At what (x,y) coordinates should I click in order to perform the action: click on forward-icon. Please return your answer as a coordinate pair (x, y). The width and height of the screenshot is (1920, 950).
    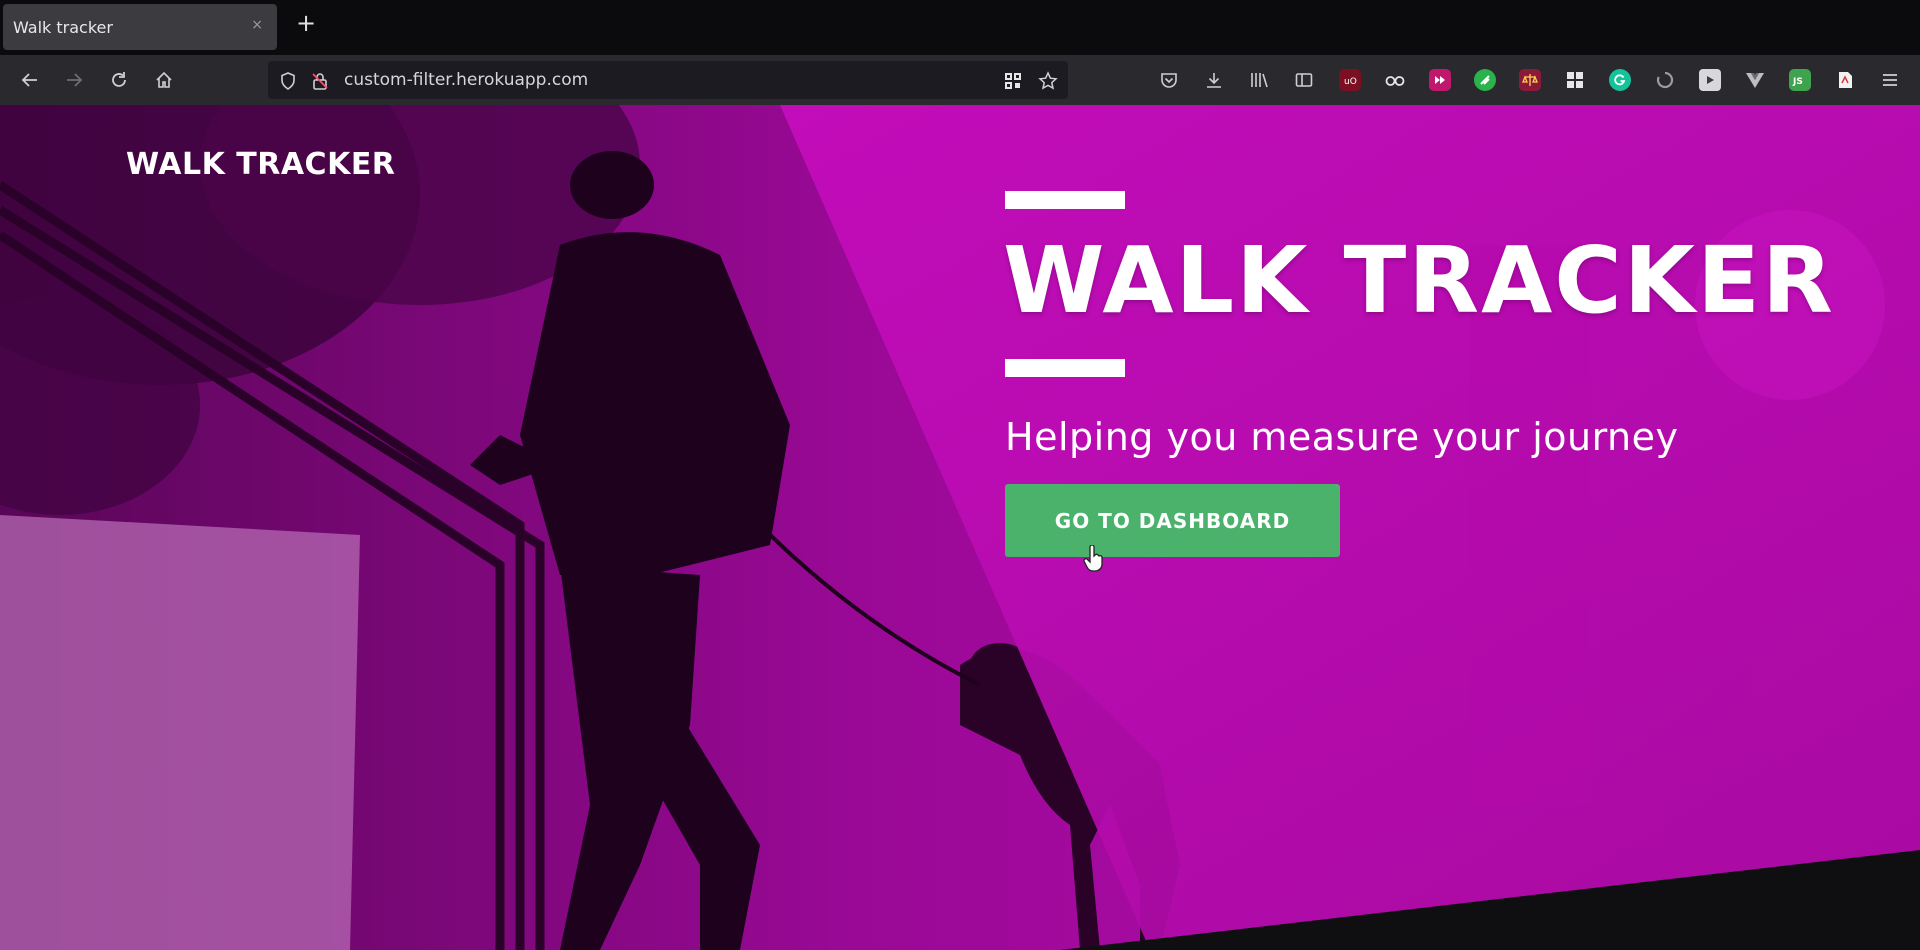
    Looking at the image, I should click on (74, 80).